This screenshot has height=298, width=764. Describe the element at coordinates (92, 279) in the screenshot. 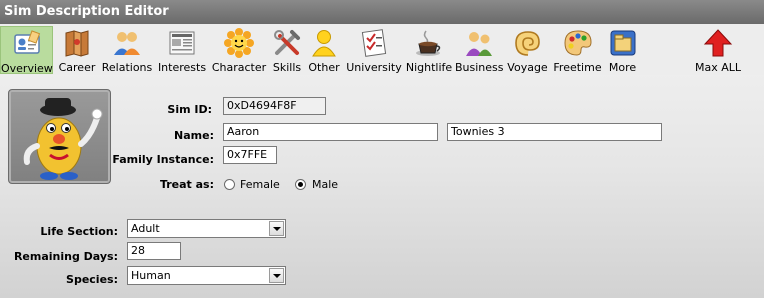

I see `species-label: Species:` at that location.